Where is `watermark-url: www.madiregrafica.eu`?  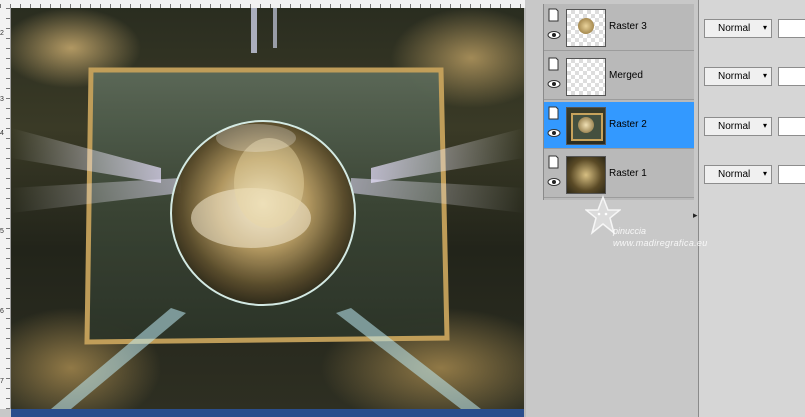 watermark-url: www.madiregrafica.eu is located at coordinates (660, 243).